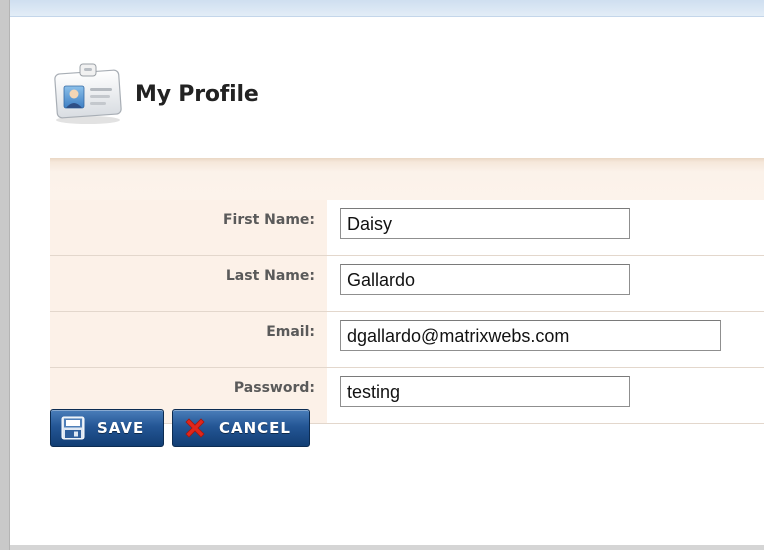  Describe the element at coordinates (255, 428) in the screenshot. I see `cancel-button-label: CANCEL` at that location.